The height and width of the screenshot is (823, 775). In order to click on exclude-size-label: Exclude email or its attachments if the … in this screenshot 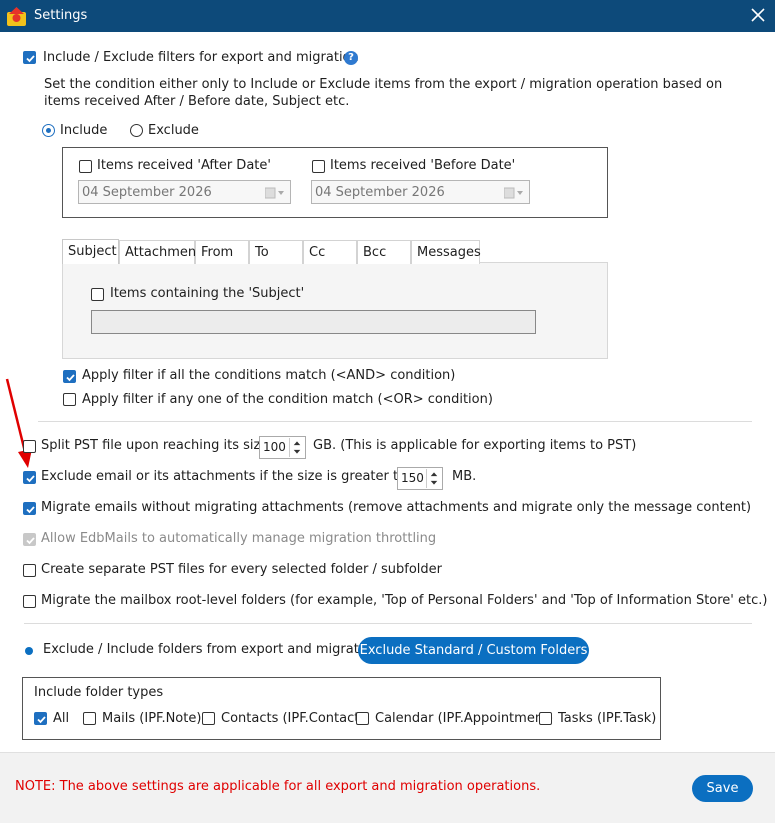, I will do `click(232, 476)`.